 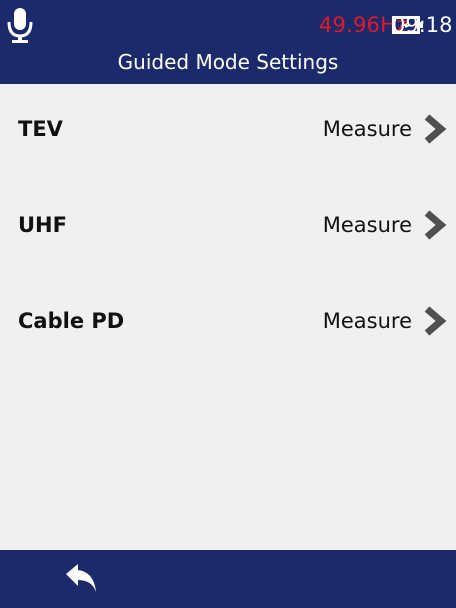 What do you see at coordinates (422, 25) in the screenshot?
I see `clock-time: 09:18` at bounding box center [422, 25].